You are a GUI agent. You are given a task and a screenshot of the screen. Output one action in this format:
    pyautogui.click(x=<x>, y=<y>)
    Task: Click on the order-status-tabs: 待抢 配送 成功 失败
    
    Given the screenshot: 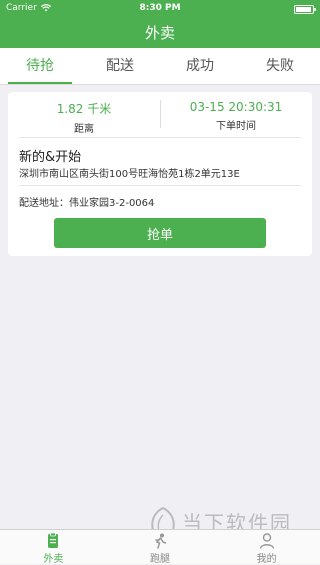 What is the action you would take?
    pyautogui.click(x=160, y=66)
    